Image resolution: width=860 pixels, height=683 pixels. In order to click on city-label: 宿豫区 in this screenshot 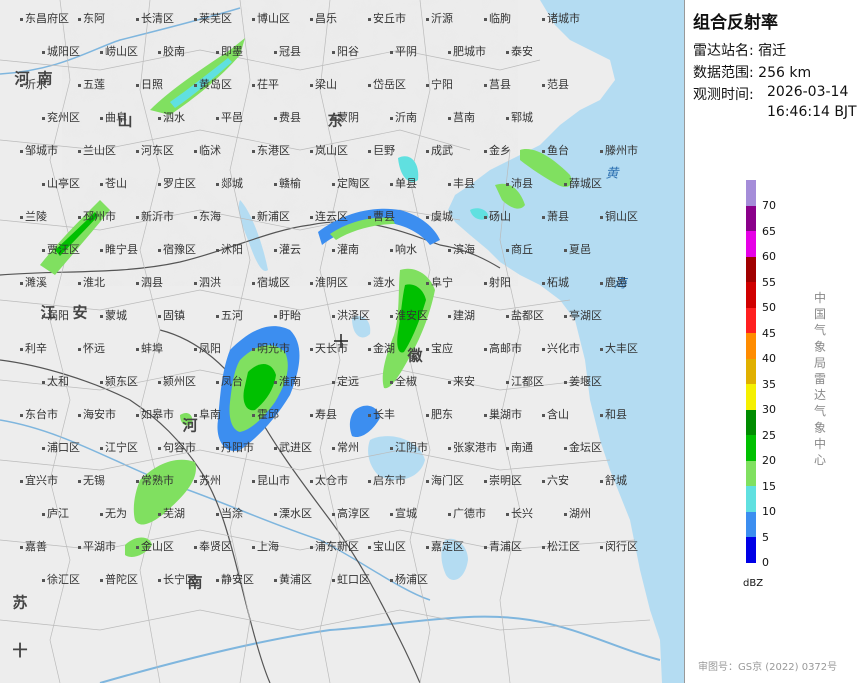, I will do `click(177, 249)`.